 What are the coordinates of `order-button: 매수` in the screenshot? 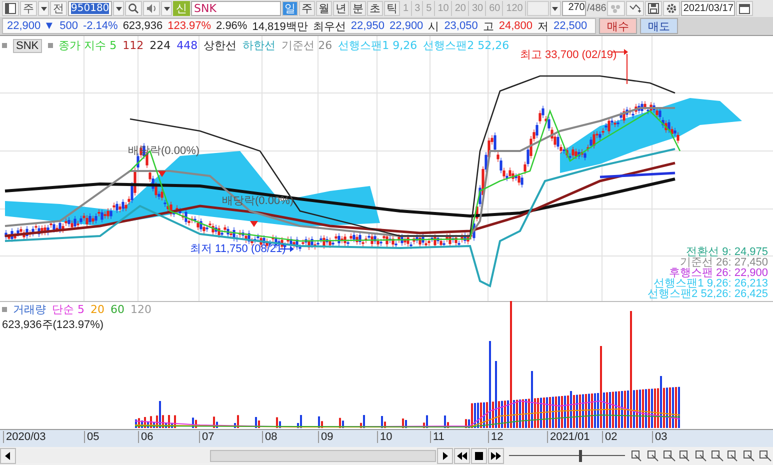 It's located at (618, 26).